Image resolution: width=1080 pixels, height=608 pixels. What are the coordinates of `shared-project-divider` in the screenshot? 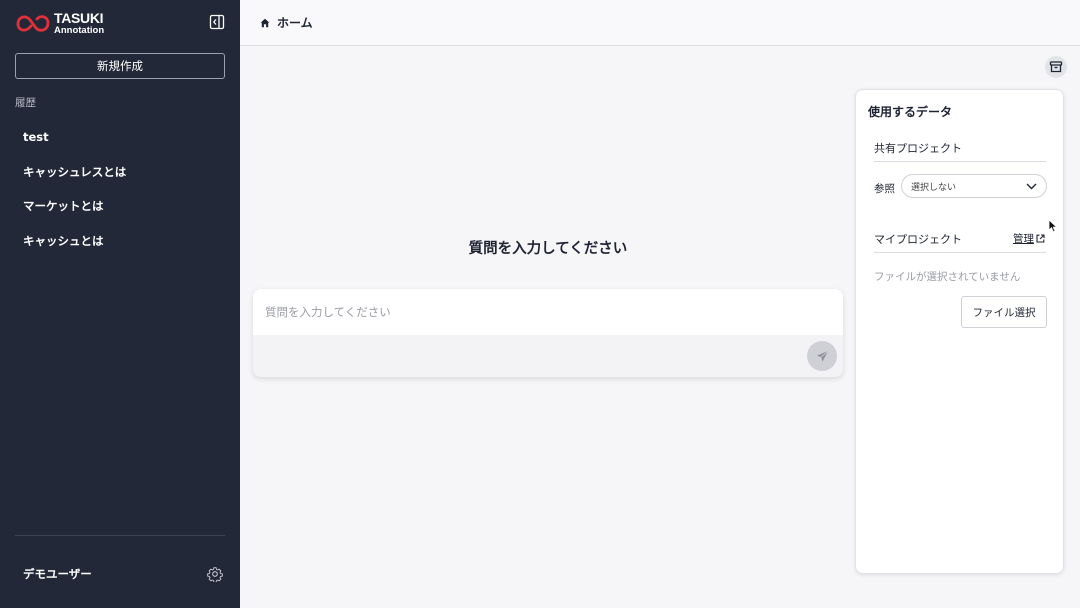 It's located at (960, 161).